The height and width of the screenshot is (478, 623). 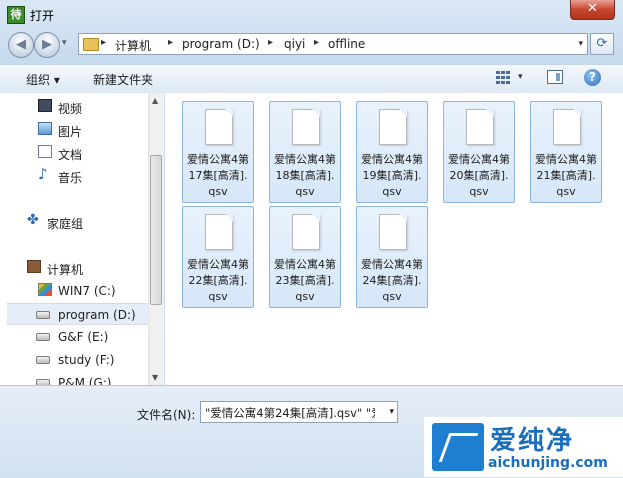 What do you see at coordinates (70, 155) in the screenshot?
I see `sidebar-item-label: 文档` at bounding box center [70, 155].